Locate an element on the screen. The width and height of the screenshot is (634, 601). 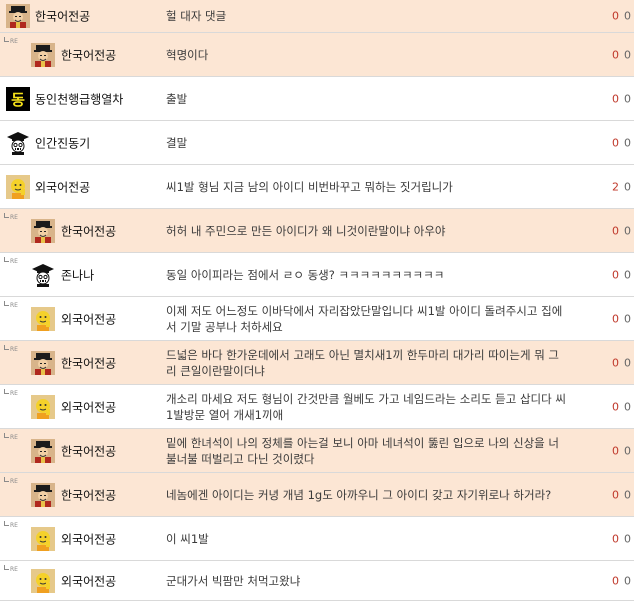
comment-text: 동일 아이피라는 점에서 ㄹㅇ 동생? ㅋㅋㅋㅋㅋㅋㅋㅋㅋㅋ is located at coordinates (305, 274).